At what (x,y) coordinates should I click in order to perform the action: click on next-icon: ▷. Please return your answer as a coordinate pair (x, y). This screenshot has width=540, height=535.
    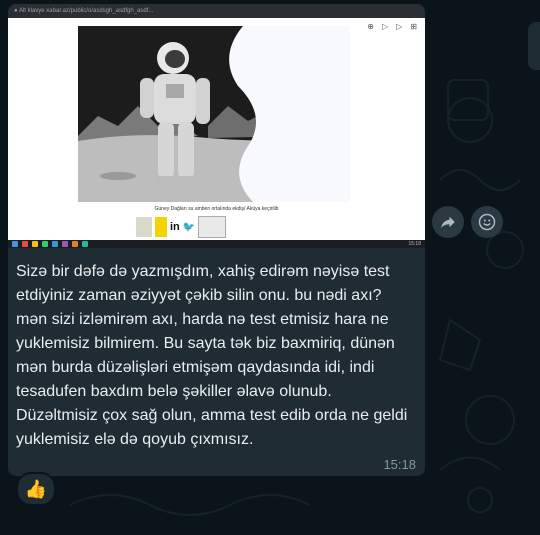
    Looking at the image, I should click on (399, 26).